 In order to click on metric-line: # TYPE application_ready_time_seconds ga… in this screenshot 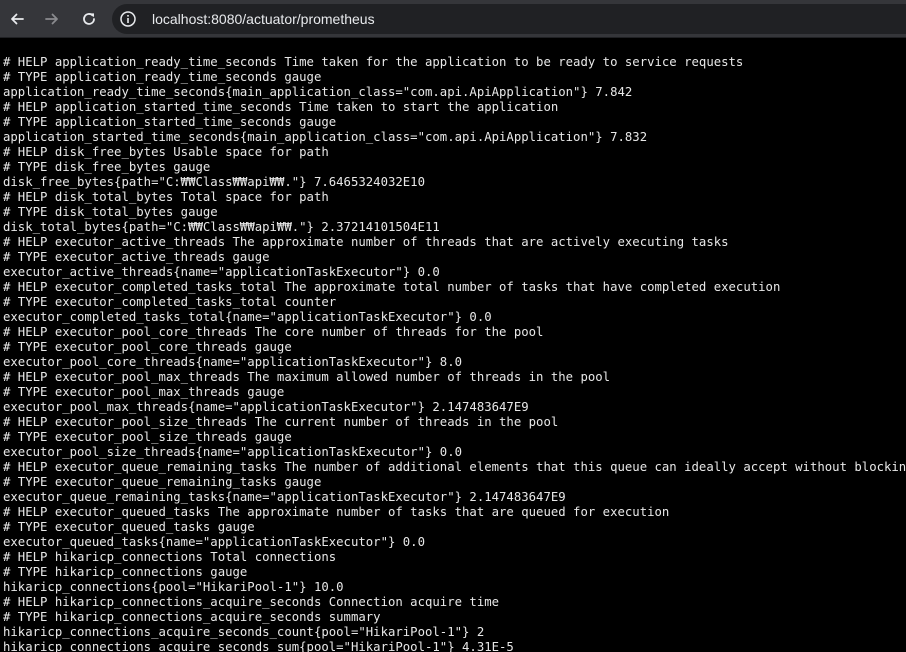, I will do `click(162, 77)`.